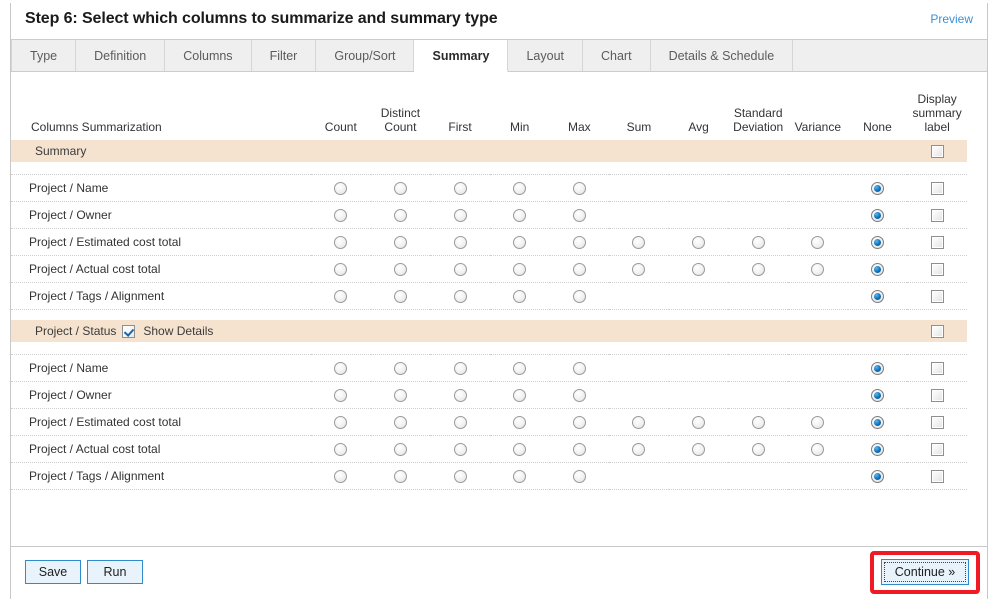 The height and width of the screenshot is (605, 998). What do you see at coordinates (951, 19) in the screenshot?
I see `preview-link: Preview` at bounding box center [951, 19].